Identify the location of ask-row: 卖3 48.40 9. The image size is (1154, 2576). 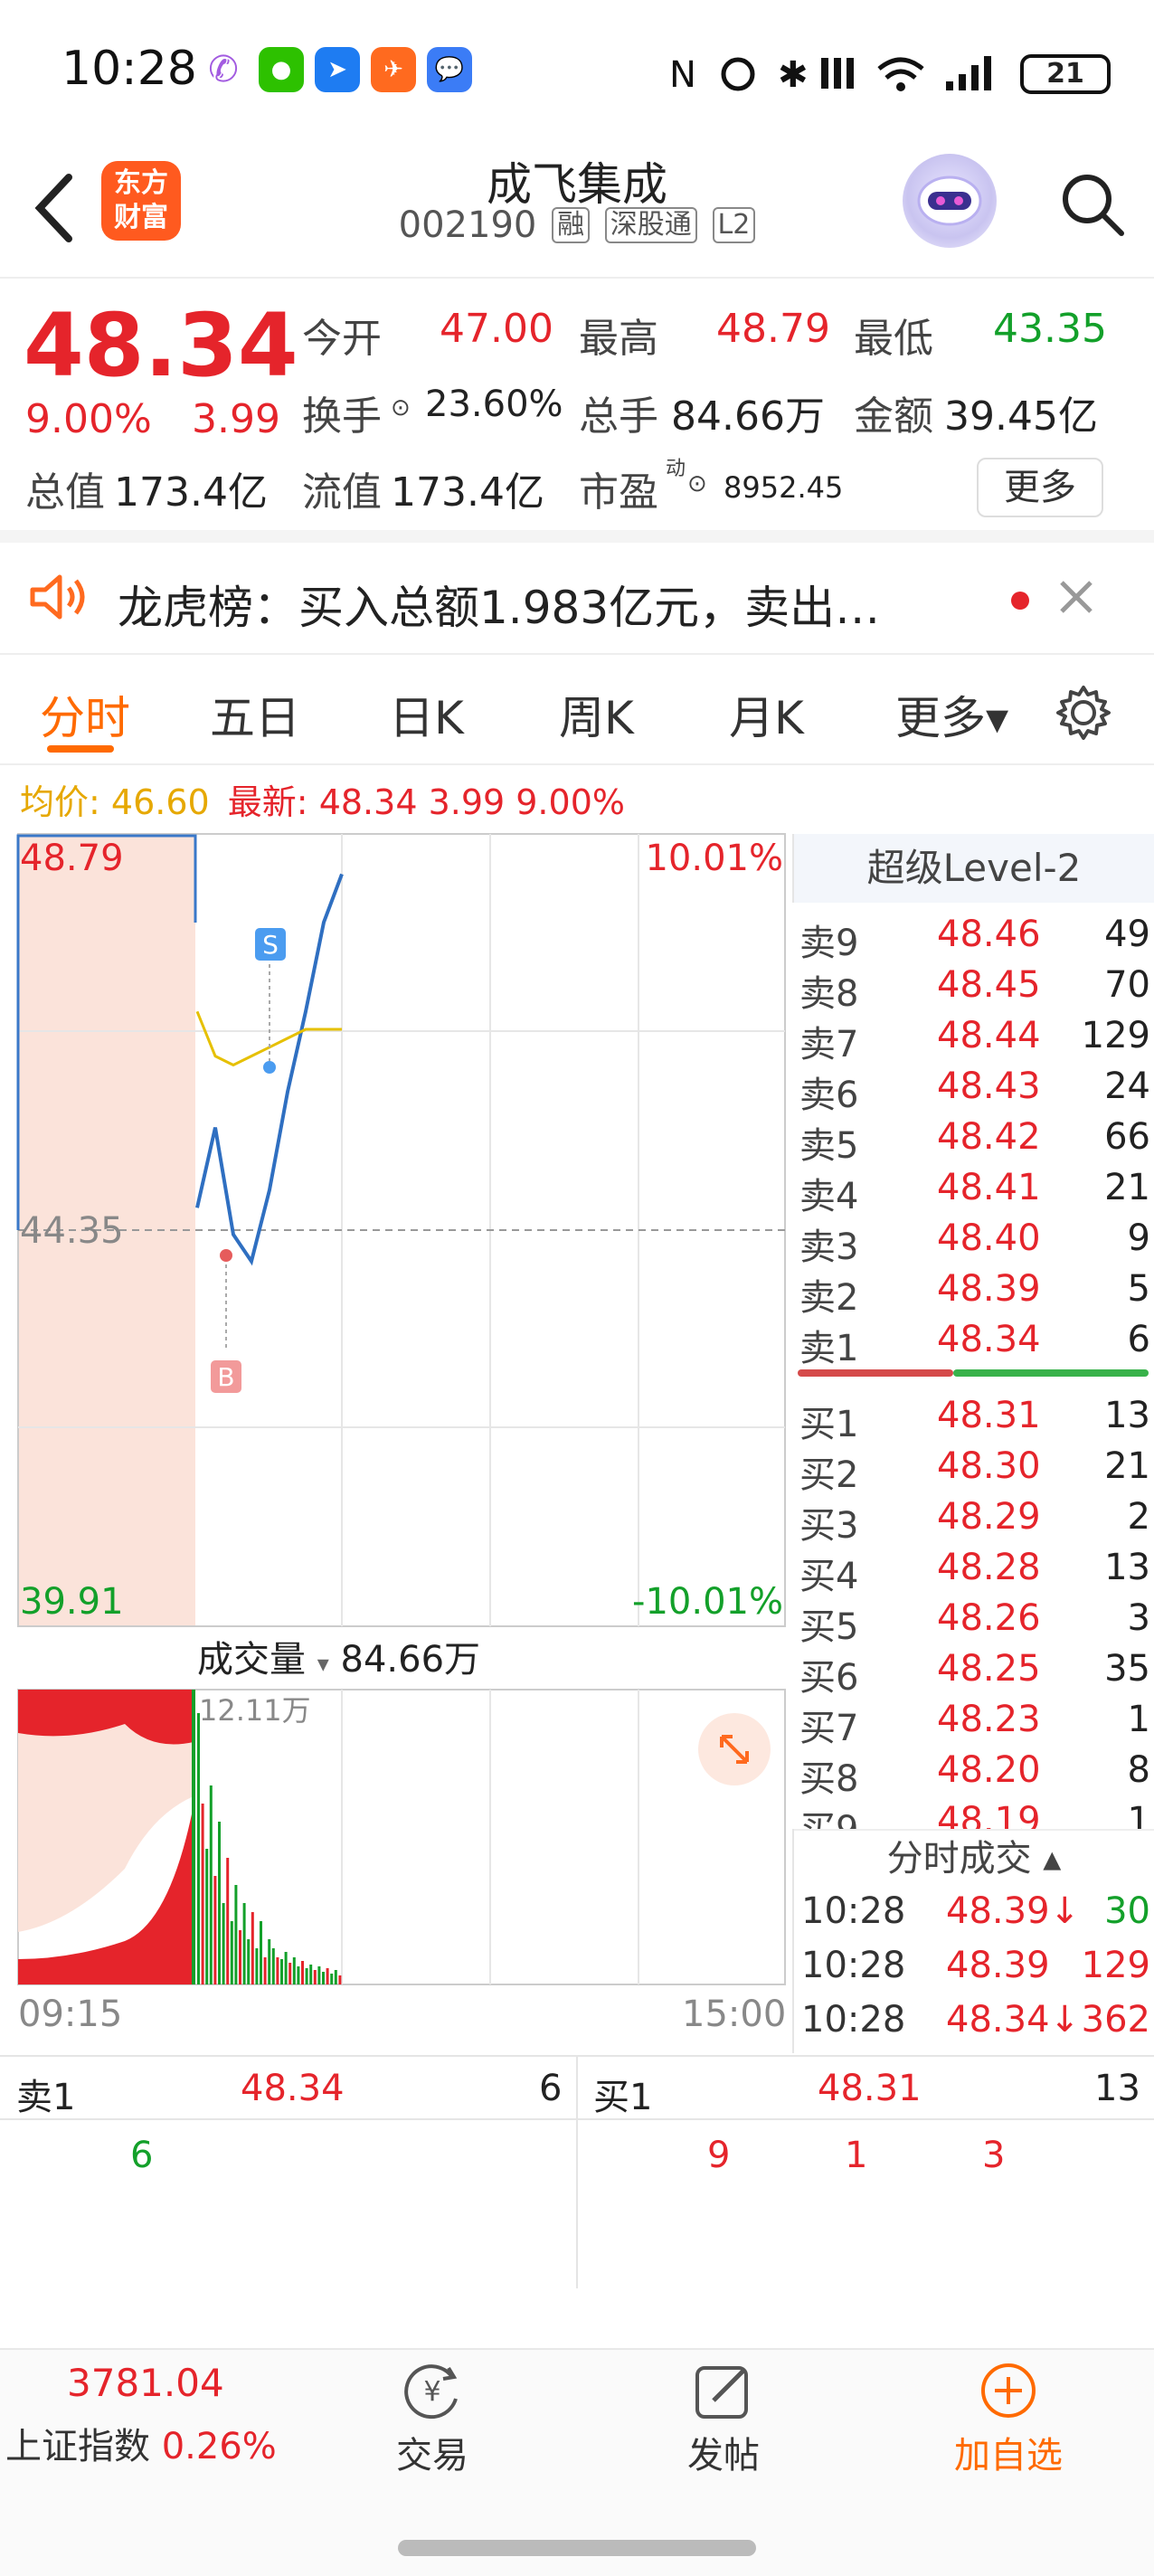
(973, 1240).